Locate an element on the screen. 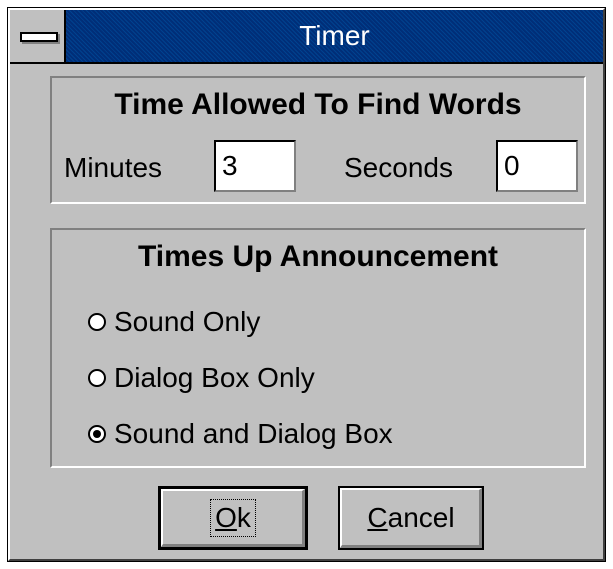  cancel-button-label: Cancel is located at coordinates (411, 517).